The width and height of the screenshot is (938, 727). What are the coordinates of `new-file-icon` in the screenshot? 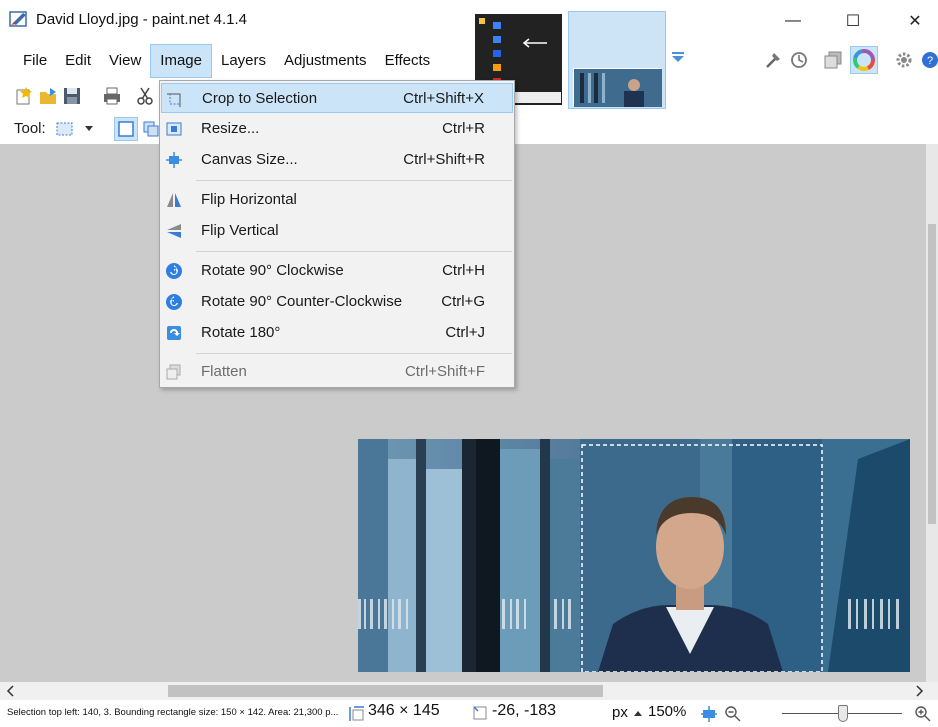 It's located at (24, 96).